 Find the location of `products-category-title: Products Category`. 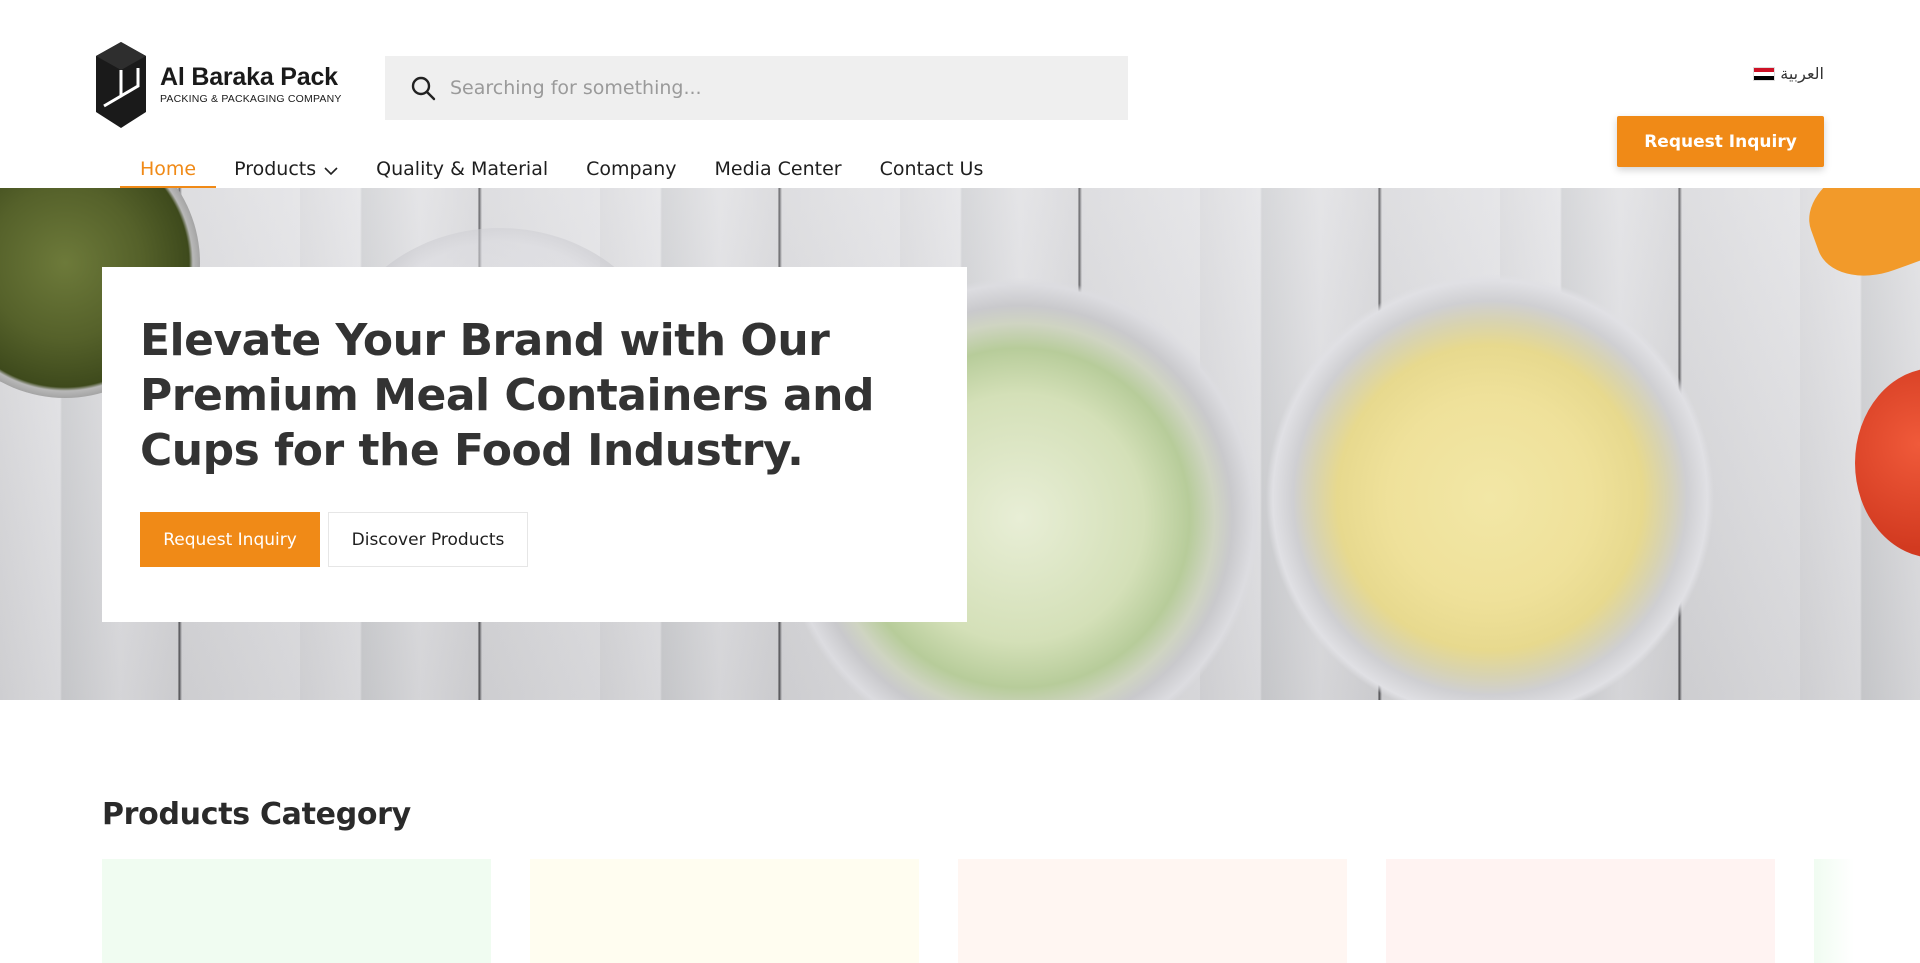

products-category-title: Products Category is located at coordinates (256, 814).